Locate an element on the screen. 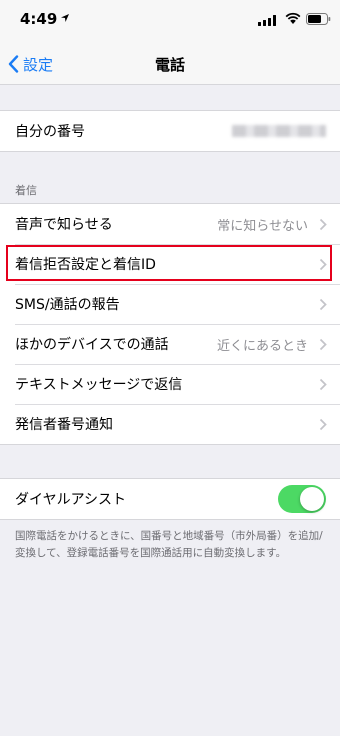 The height and width of the screenshot is (736, 340). row-label: SMS/通話の報告 is located at coordinates (67, 305).